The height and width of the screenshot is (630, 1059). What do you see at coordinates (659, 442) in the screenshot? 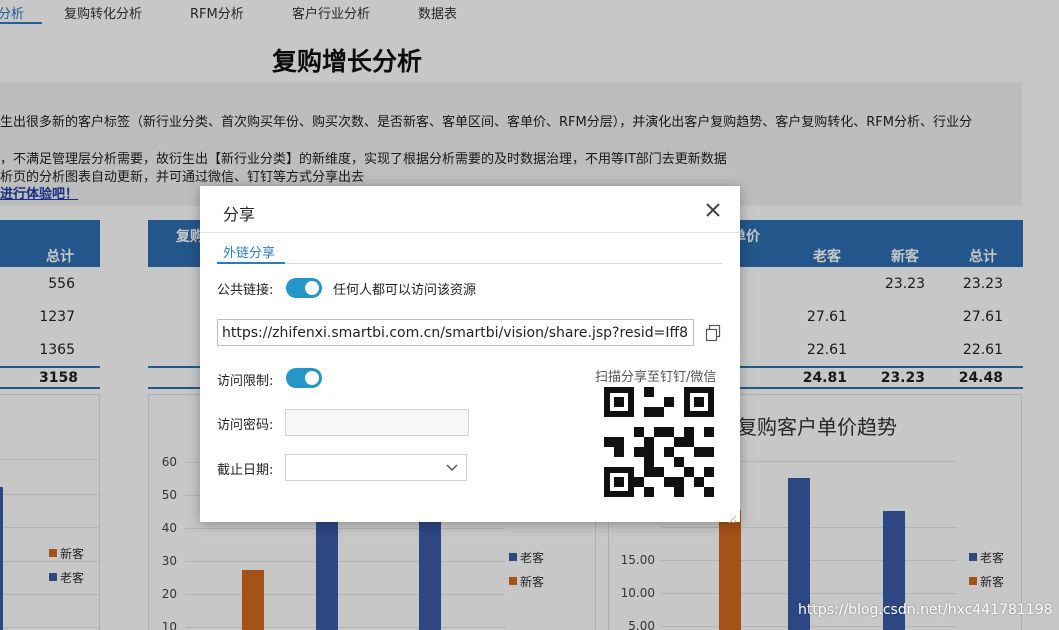
I see `qr-code-icon` at bounding box center [659, 442].